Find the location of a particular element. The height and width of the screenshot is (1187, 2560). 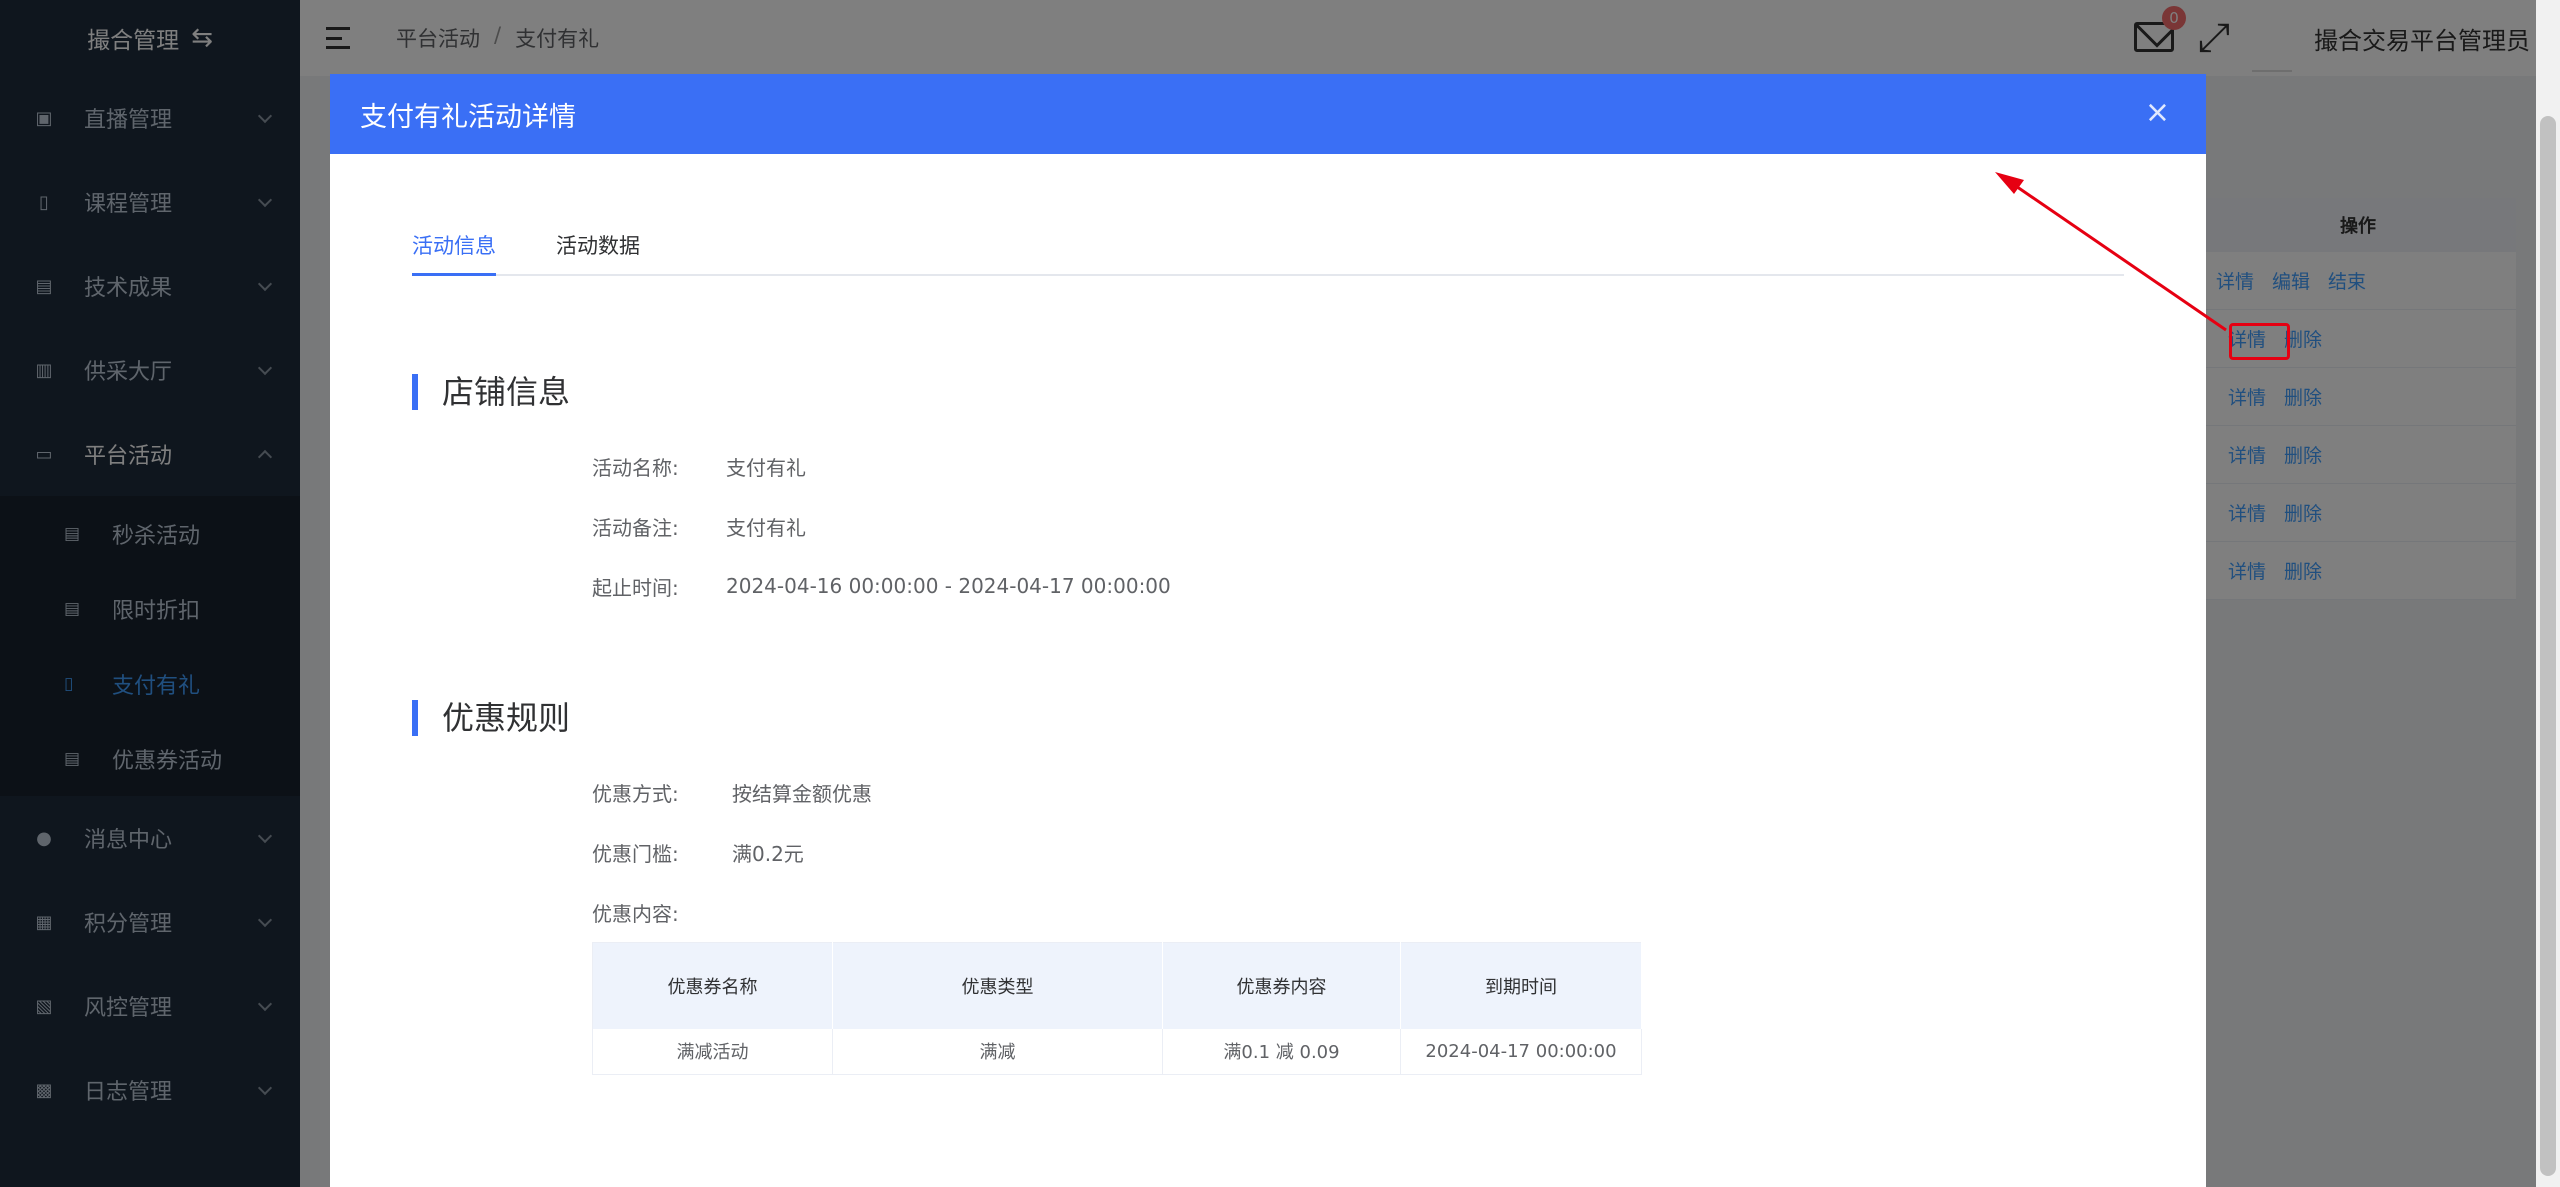

field-label: 优惠门槛: is located at coordinates (635, 853).